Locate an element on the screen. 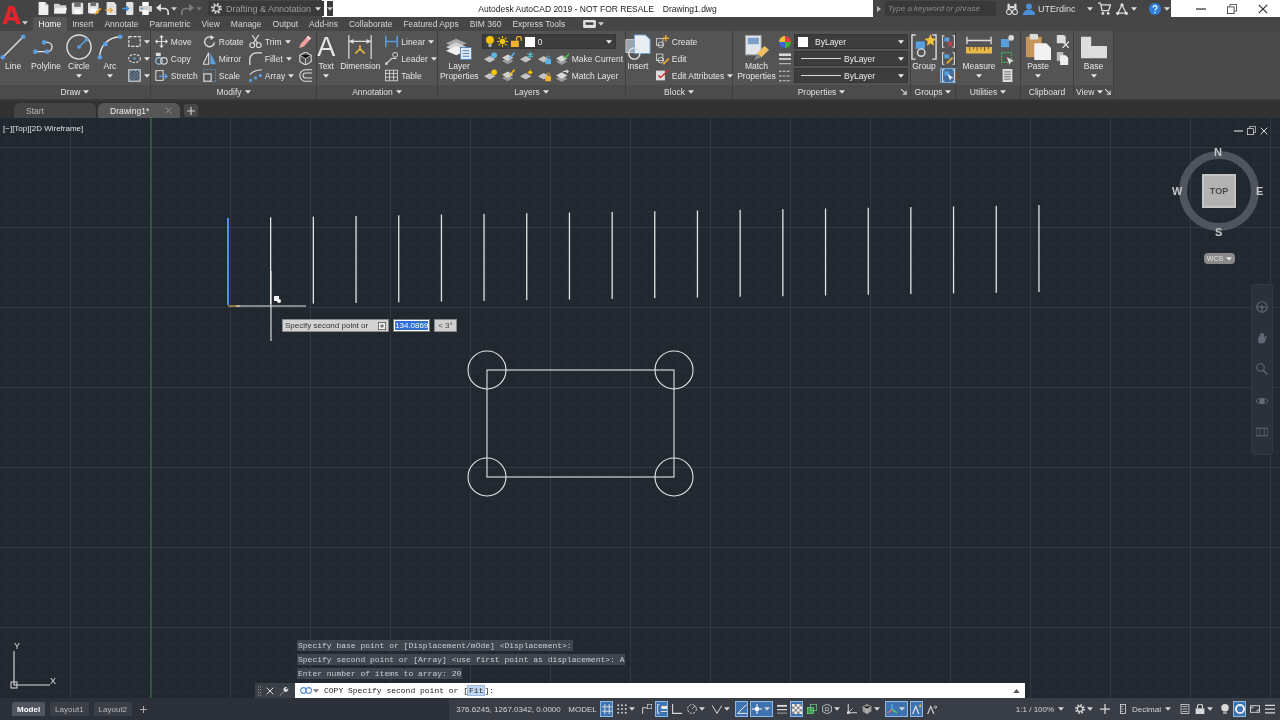  layout-tab: Layout1 is located at coordinates (69, 709).